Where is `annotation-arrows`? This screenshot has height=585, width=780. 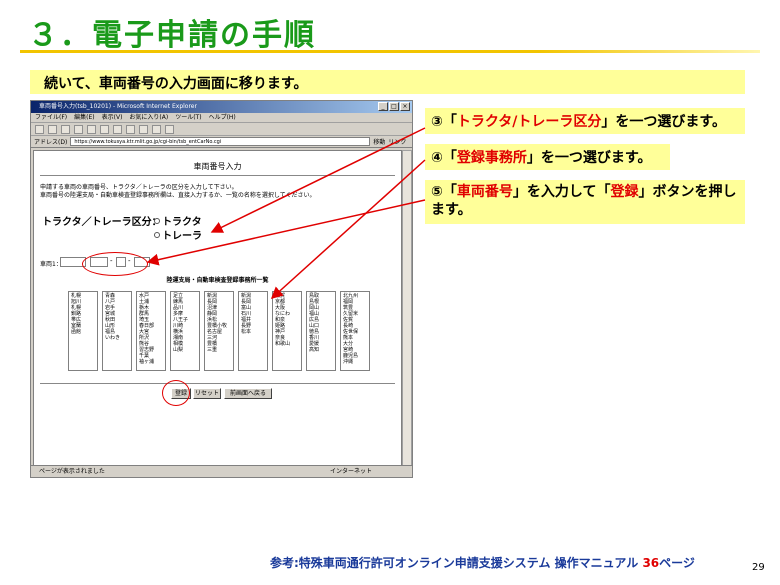
annotation-arrows is located at coordinates (286, 213).